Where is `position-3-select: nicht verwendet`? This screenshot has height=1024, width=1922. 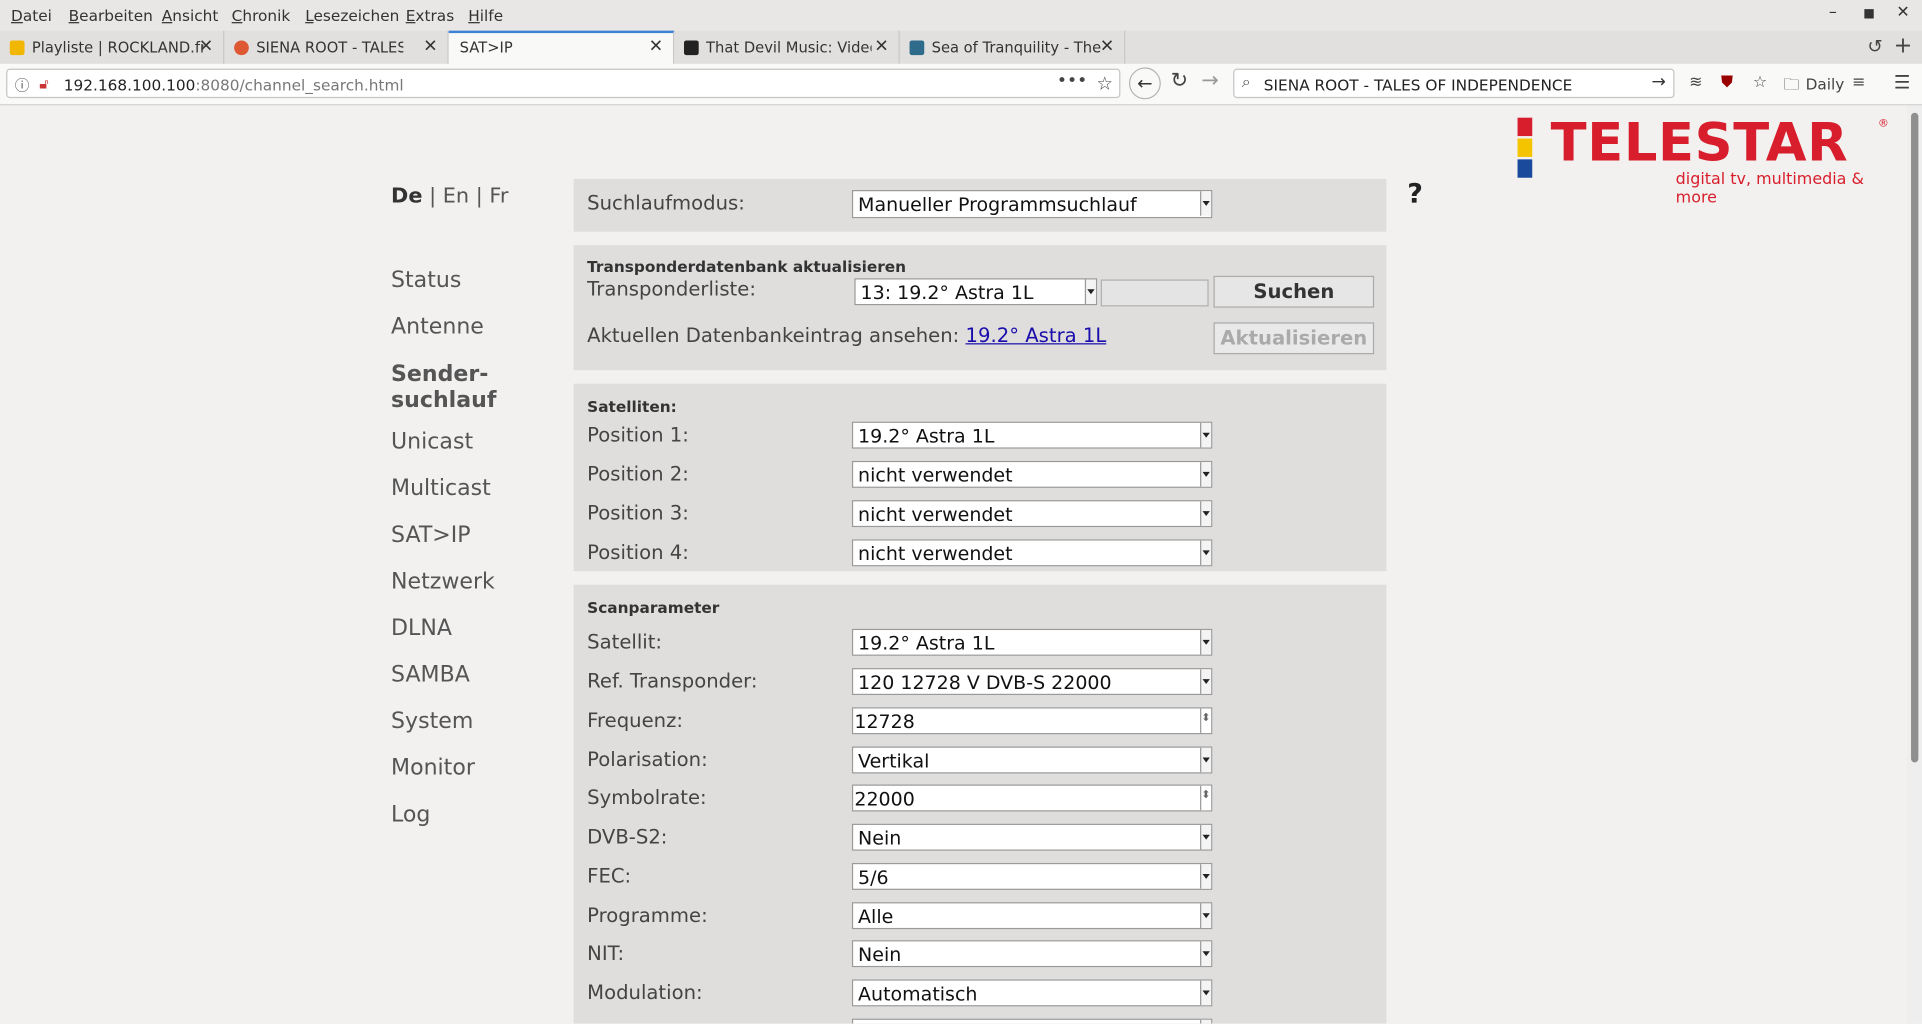
position-3-select: nicht verwendet is located at coordinates (1032, 514).